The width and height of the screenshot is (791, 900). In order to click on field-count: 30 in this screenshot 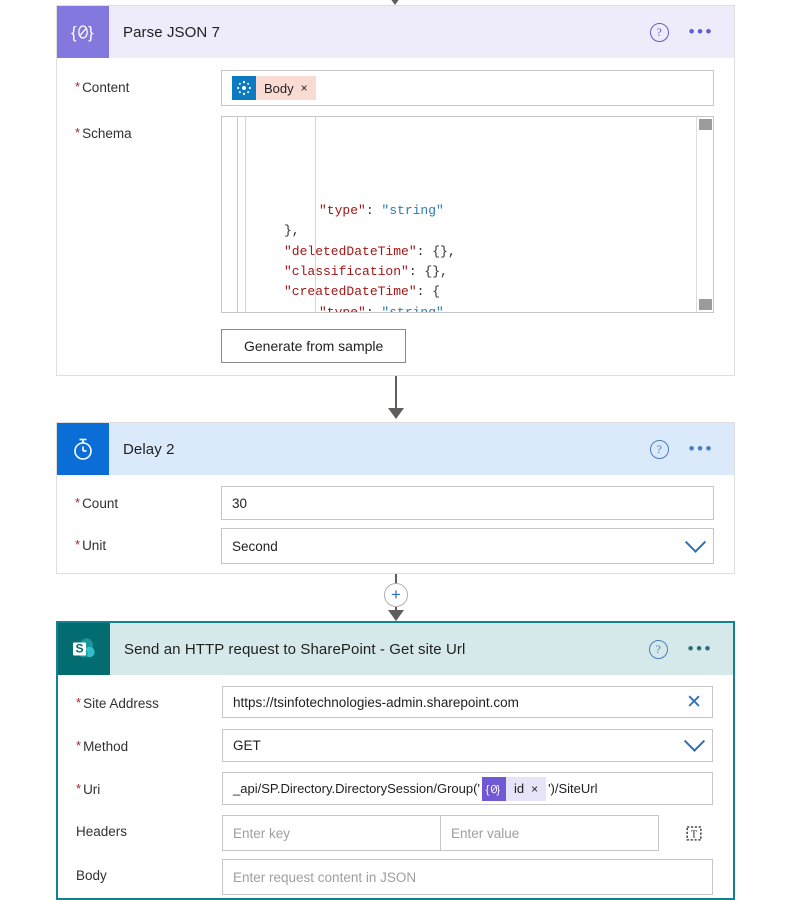, I will do `click(477, 503)`.